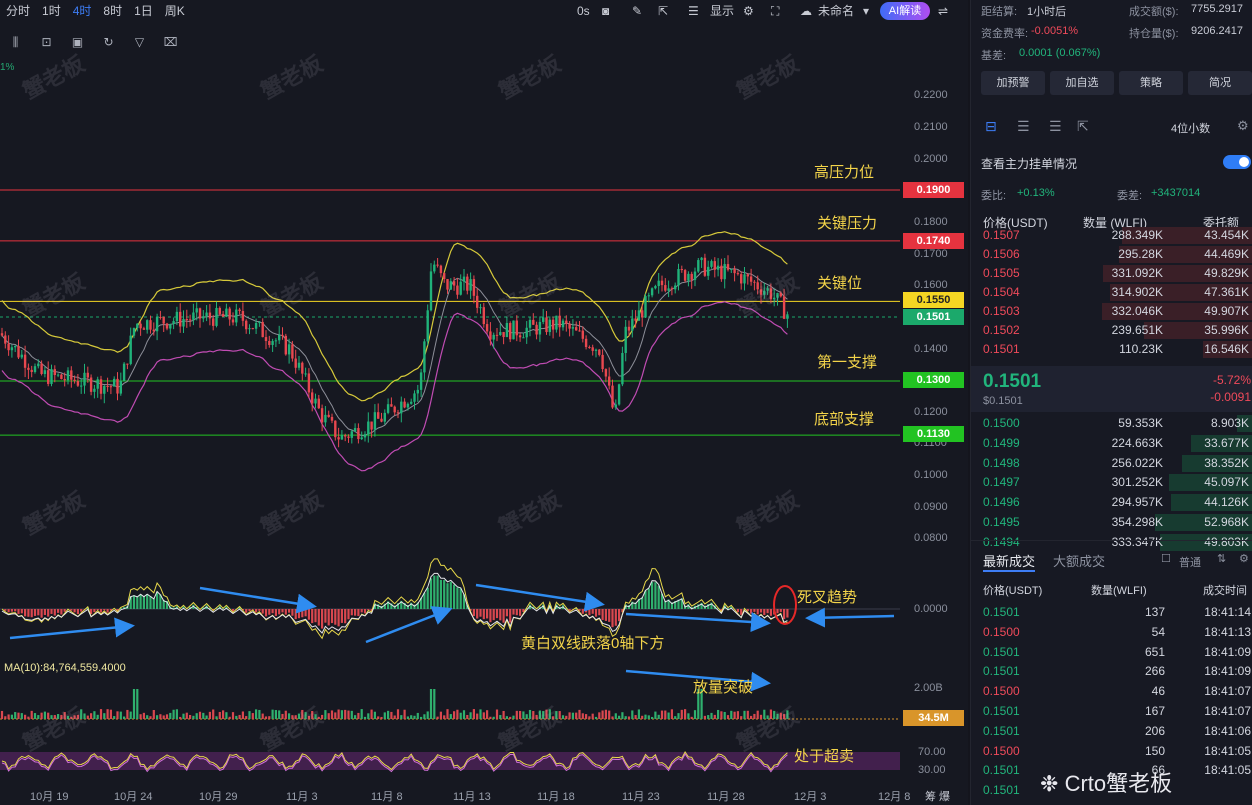  Describe the element at coordinates (82, 11) in the screenshot. I see `timeframe-option-active: 4时` at that location.